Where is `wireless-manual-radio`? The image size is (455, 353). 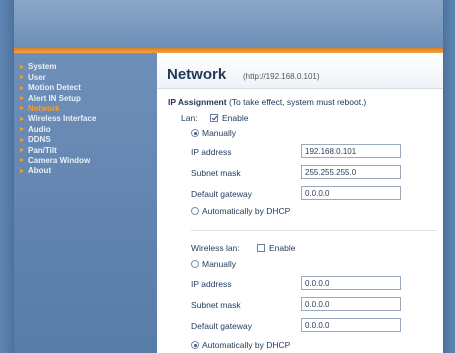 wireless-manual-radio is located at coordinates (195, 264).